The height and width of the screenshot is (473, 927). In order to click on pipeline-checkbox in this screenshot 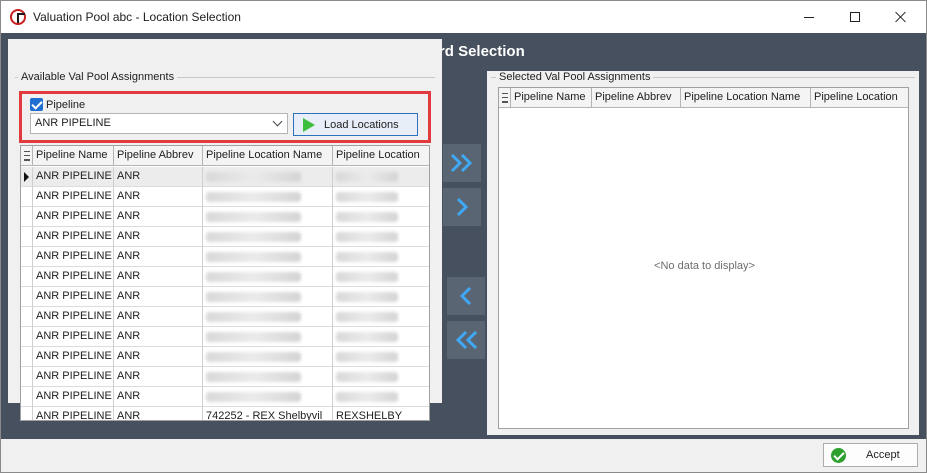, I will do `click(36, 104)`.